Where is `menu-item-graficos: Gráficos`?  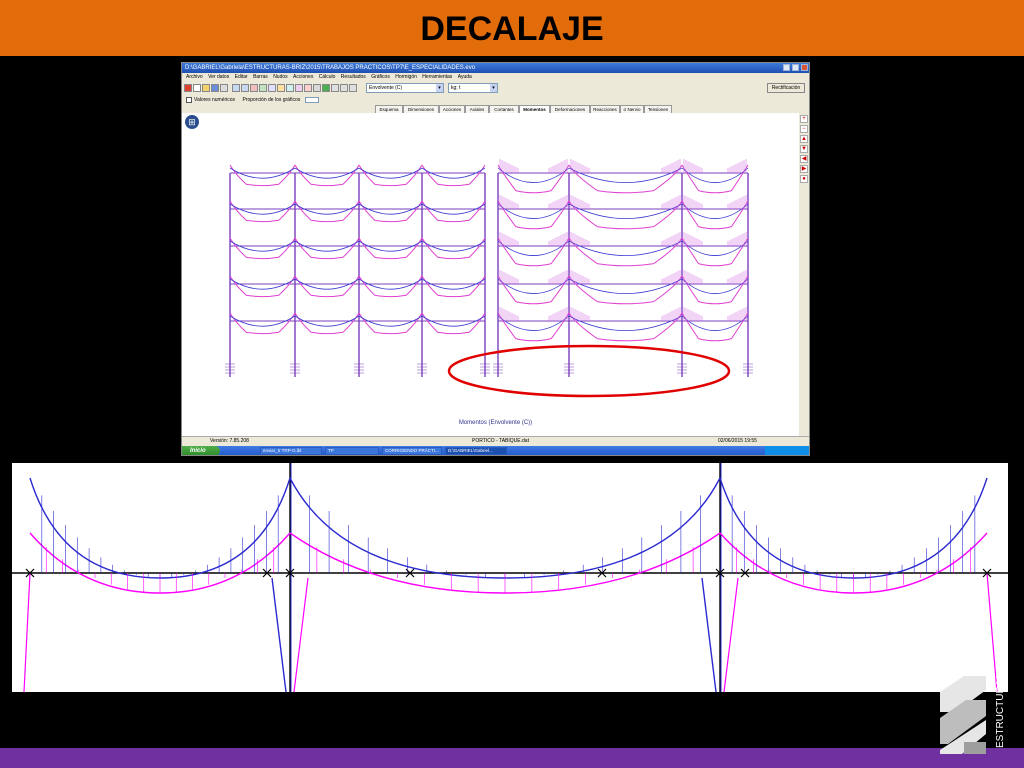
menu-item-graficos: Gráficos is located at coordinates (380, 77).